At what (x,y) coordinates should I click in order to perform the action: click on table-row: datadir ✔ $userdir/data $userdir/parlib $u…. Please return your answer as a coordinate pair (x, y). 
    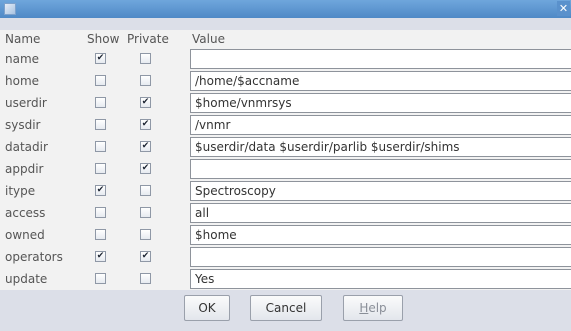
    Looking at the image, I should click on (285, 147).